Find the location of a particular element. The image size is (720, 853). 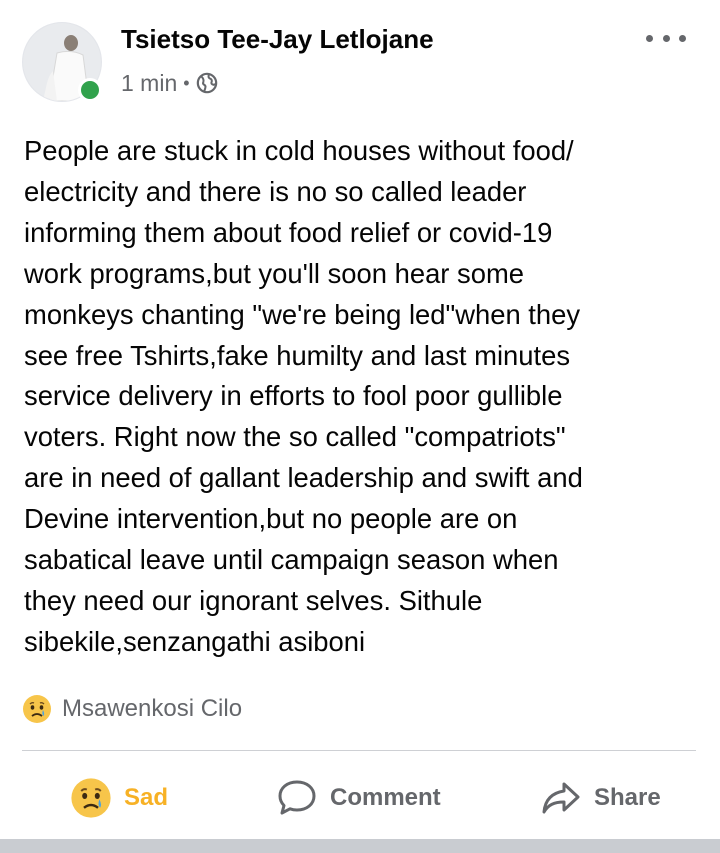

reactor-name: Msawenkosi Cilo is located at coordinates (152, 708).